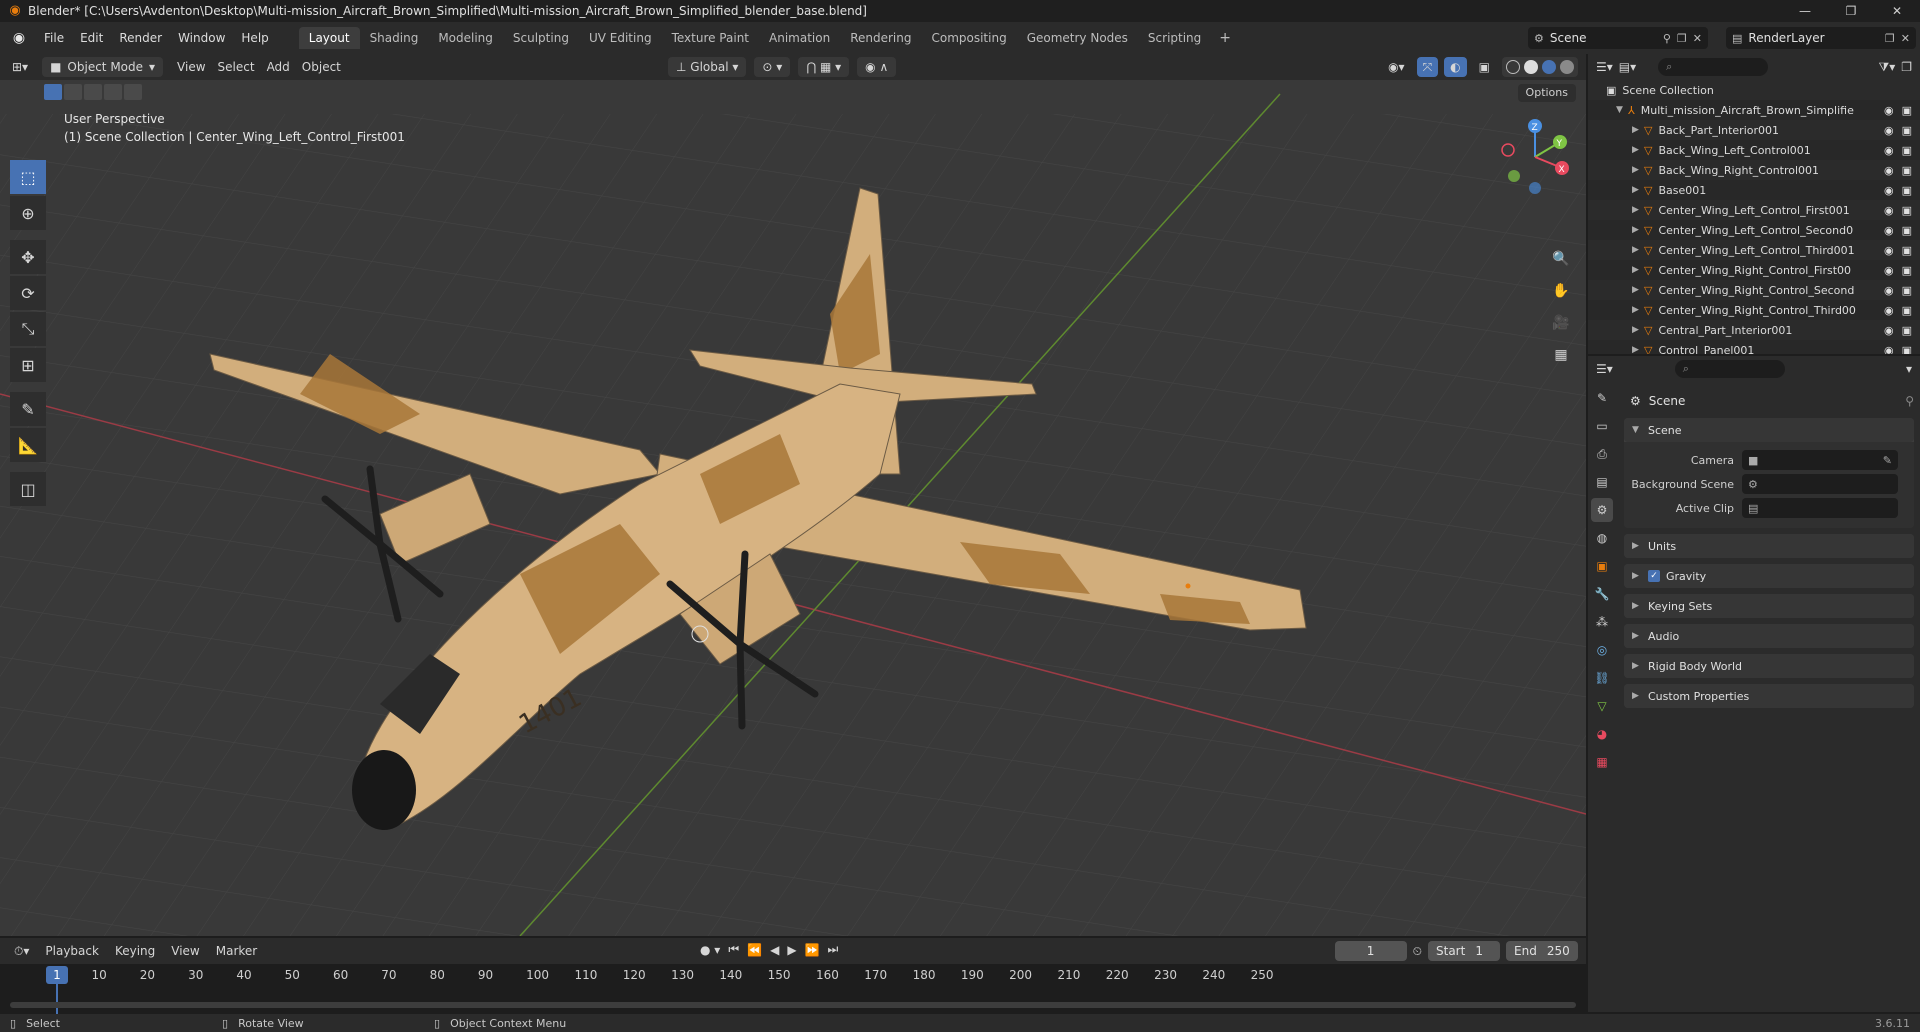 This screenshot has width=1920, height=1032. Describe the element at coordinates (541, 38) in the screenshot. I see `tab-sculpting: Sculpting` at that location.